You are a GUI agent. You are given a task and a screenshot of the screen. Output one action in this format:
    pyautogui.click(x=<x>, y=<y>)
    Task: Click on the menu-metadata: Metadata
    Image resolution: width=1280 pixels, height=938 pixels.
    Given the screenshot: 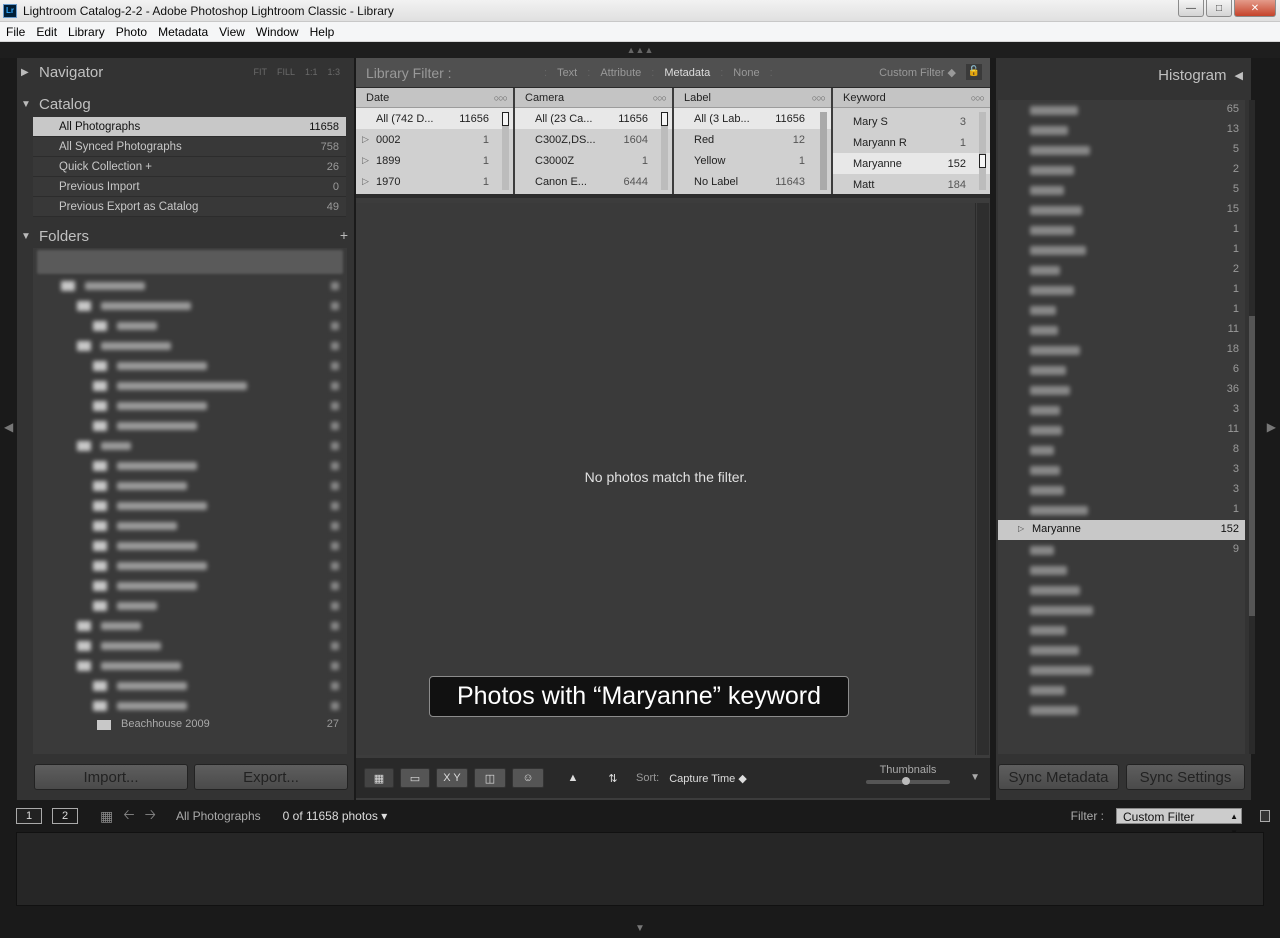 What is the action you would take?
    pyautogui.click(x=183, y=32)
    